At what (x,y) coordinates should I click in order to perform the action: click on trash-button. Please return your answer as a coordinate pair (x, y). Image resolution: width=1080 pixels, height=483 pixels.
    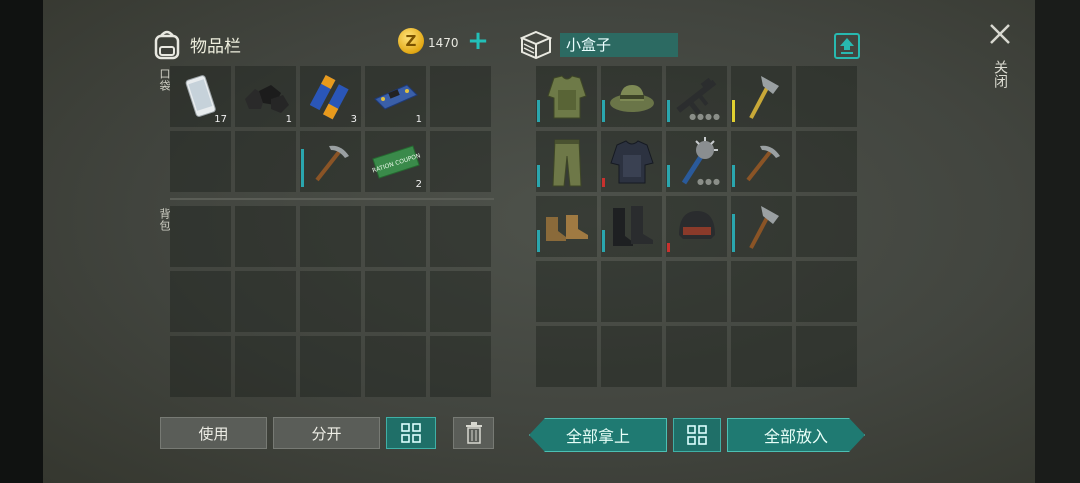
    Looking at the image, I should click on (473, 433).